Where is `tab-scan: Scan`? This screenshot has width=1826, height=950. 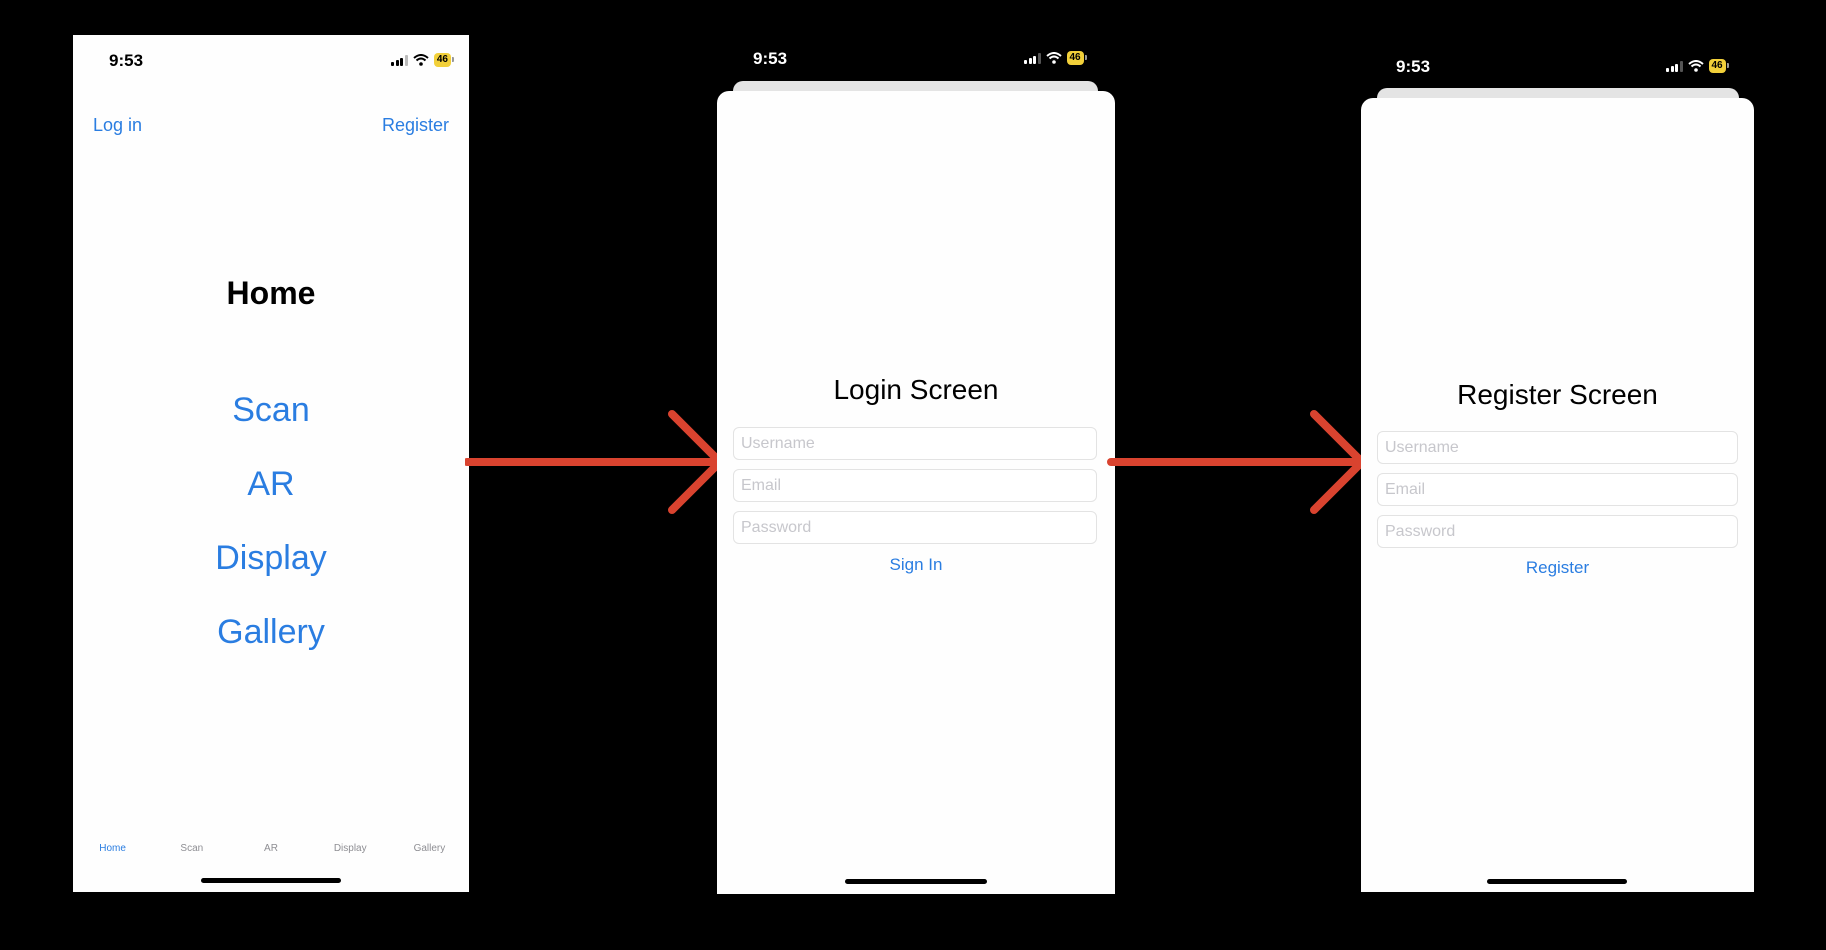
tab-scan: Scan is located at coordinates (191, 848).